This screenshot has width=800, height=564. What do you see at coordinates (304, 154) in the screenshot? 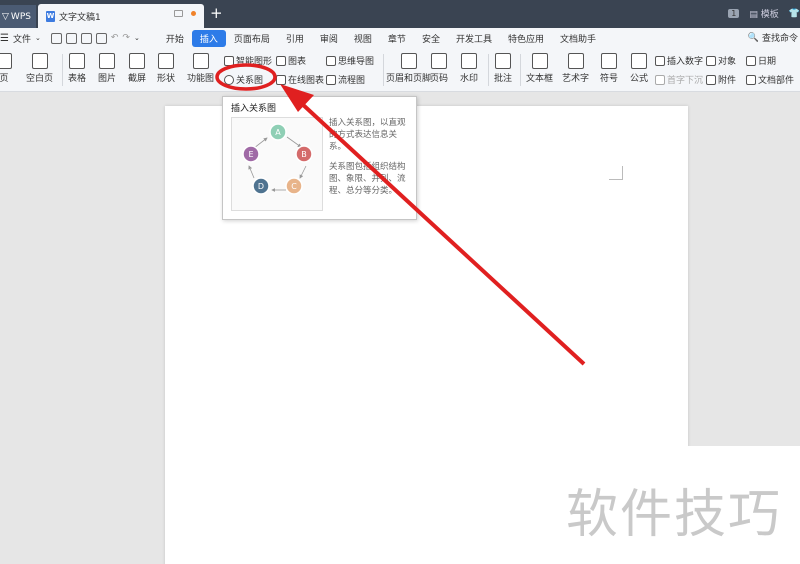
I see `cycle-node-label: B` at bounding box center [304, 154].